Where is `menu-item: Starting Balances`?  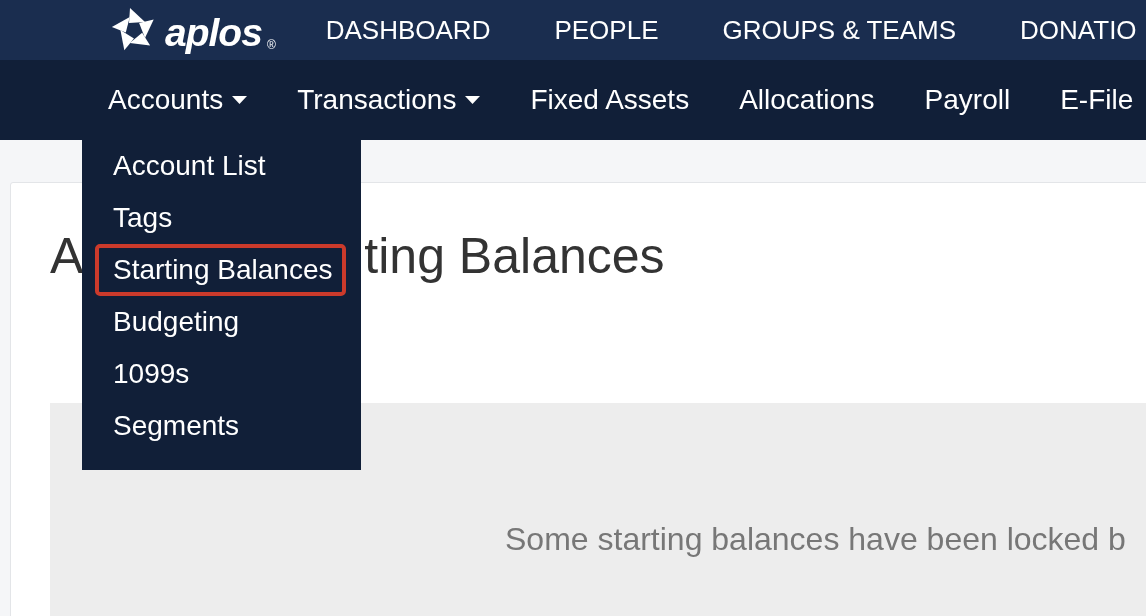 menu-item: Starting Balances is located at coordinates (221, 270).